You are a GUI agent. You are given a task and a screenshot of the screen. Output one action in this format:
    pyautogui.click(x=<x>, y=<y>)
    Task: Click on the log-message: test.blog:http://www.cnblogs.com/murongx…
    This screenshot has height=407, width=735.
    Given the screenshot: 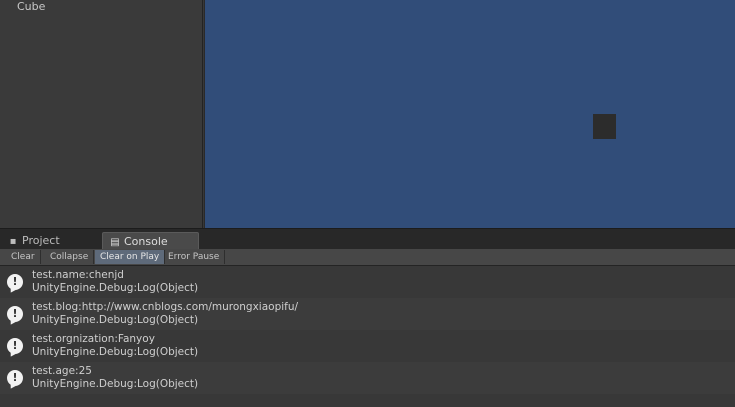 What is the action you would take?
    pyautogui.click(x=165, y=307)
    